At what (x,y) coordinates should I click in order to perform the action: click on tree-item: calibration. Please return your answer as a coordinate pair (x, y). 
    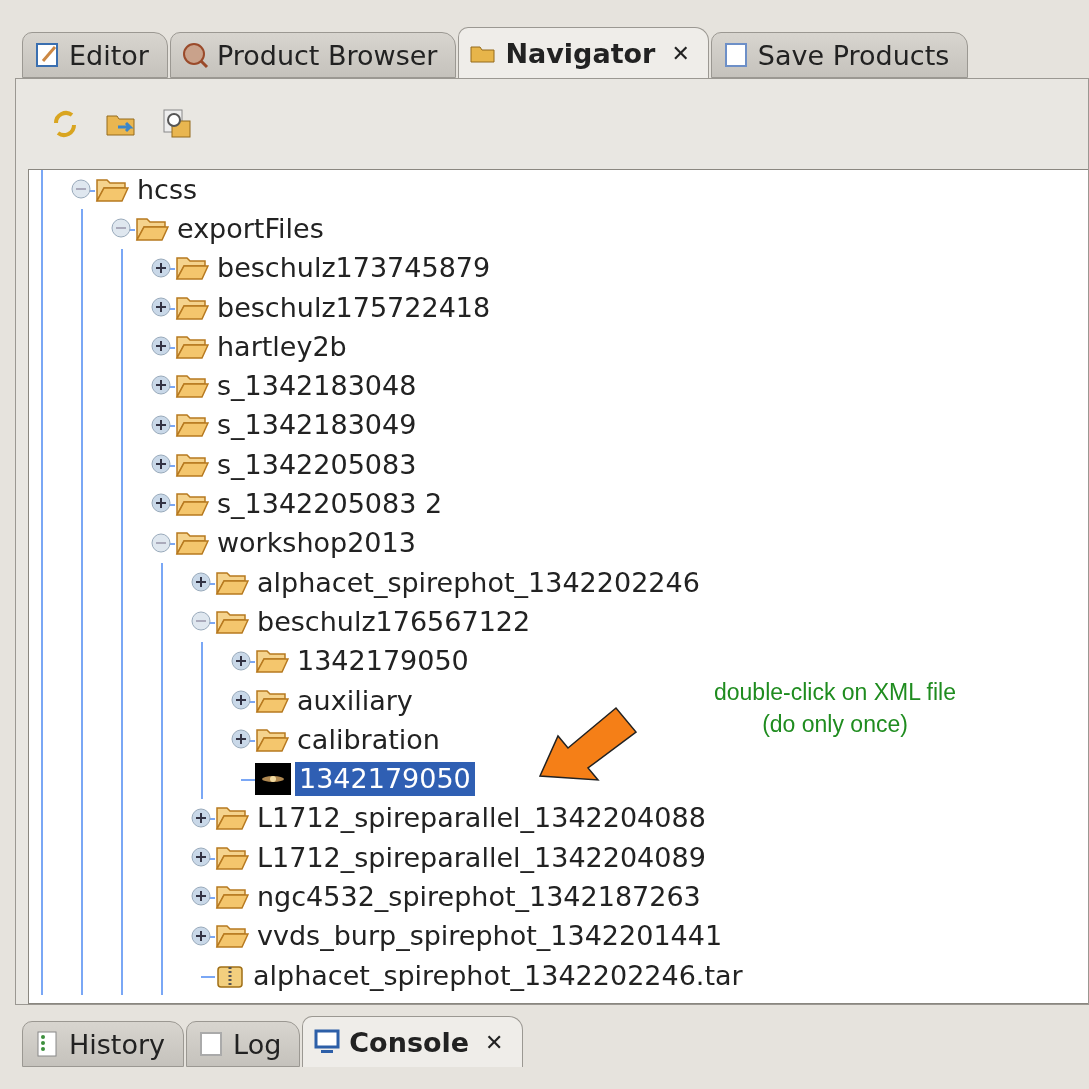
    Looking at the image, I should click on (368, 739).